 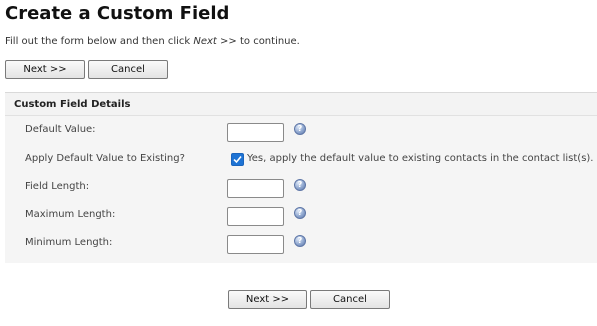 What do you see at coordinates (57, 186) in the screenshot?
I see `field-length-label: Field Length:` at bounding box center [57, 186].